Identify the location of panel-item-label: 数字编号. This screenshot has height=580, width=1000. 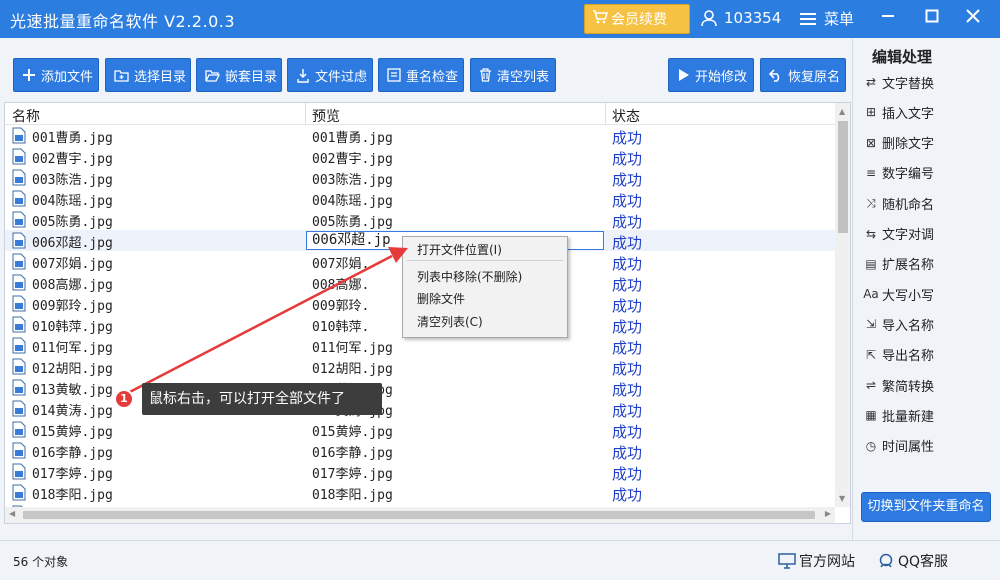
(908, 175).